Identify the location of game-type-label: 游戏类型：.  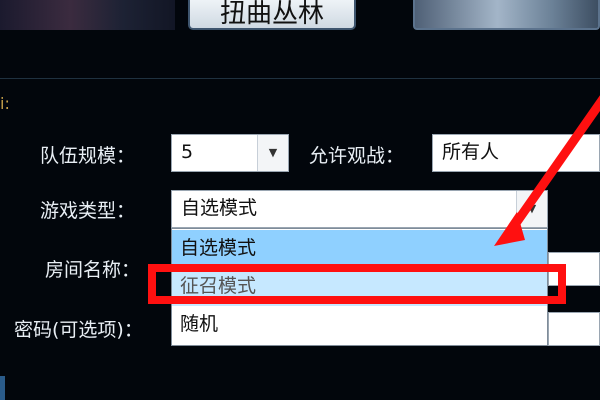
(88, 211).